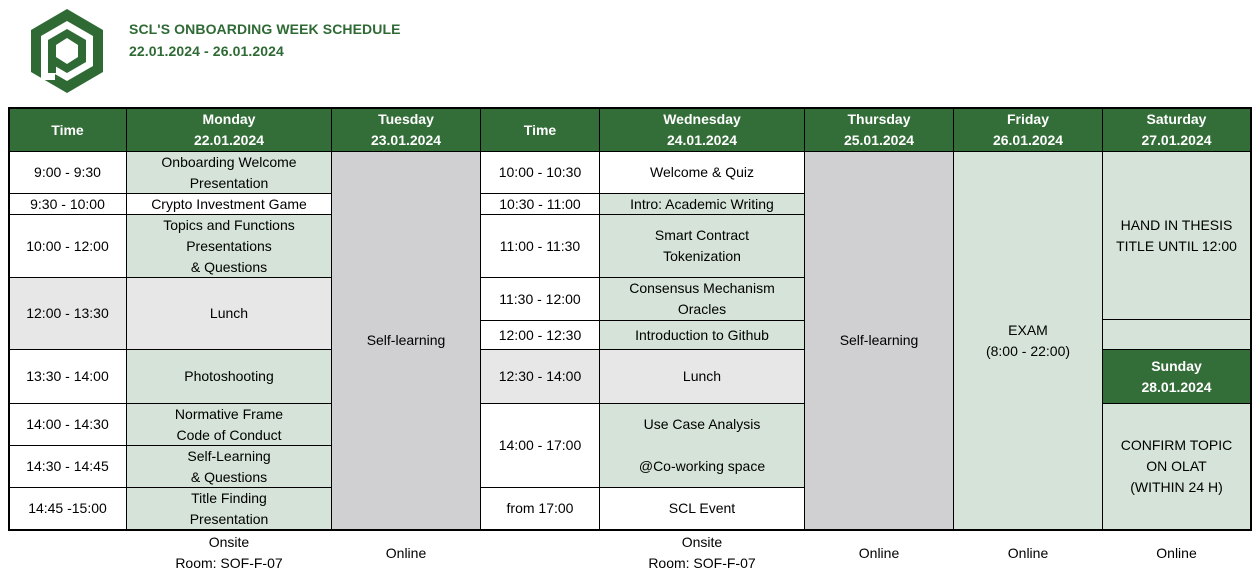 The image size is (1254, 575). Describe the element at coordinates (229, 172) in the screenshot. I see `monday-event: Onboarding Welcome Presentation` at that location.